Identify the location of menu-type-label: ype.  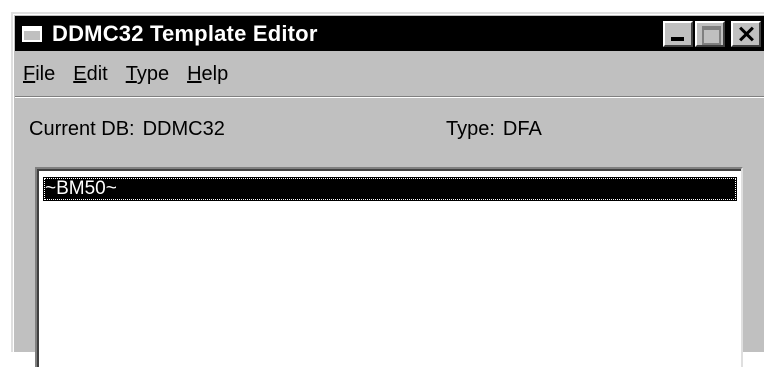
(153, 73).